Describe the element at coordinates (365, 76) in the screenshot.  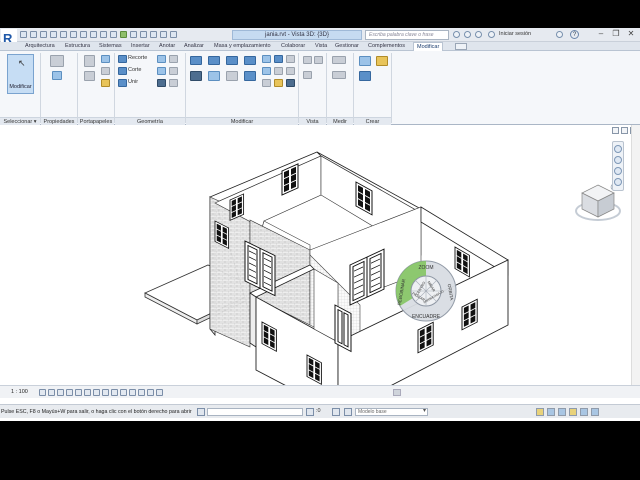
I see `create-parts-icon` at that location.